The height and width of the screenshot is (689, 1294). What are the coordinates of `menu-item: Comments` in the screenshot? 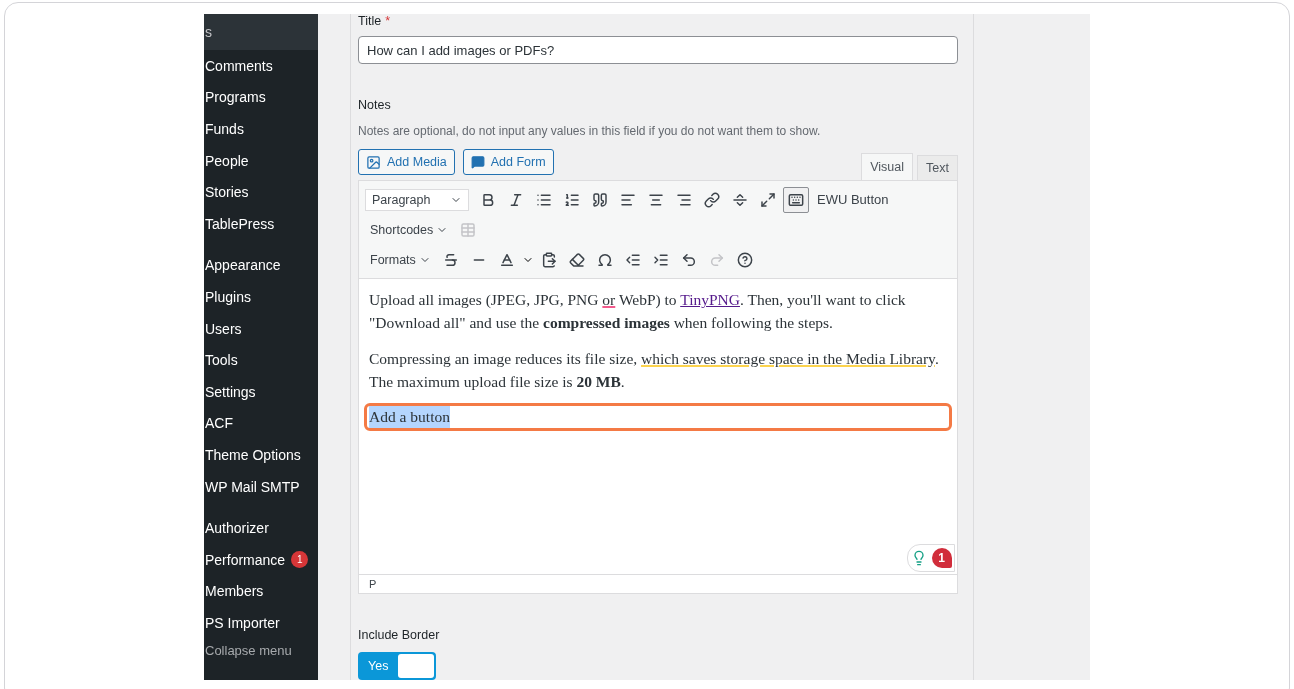 It's located at (261, 66).